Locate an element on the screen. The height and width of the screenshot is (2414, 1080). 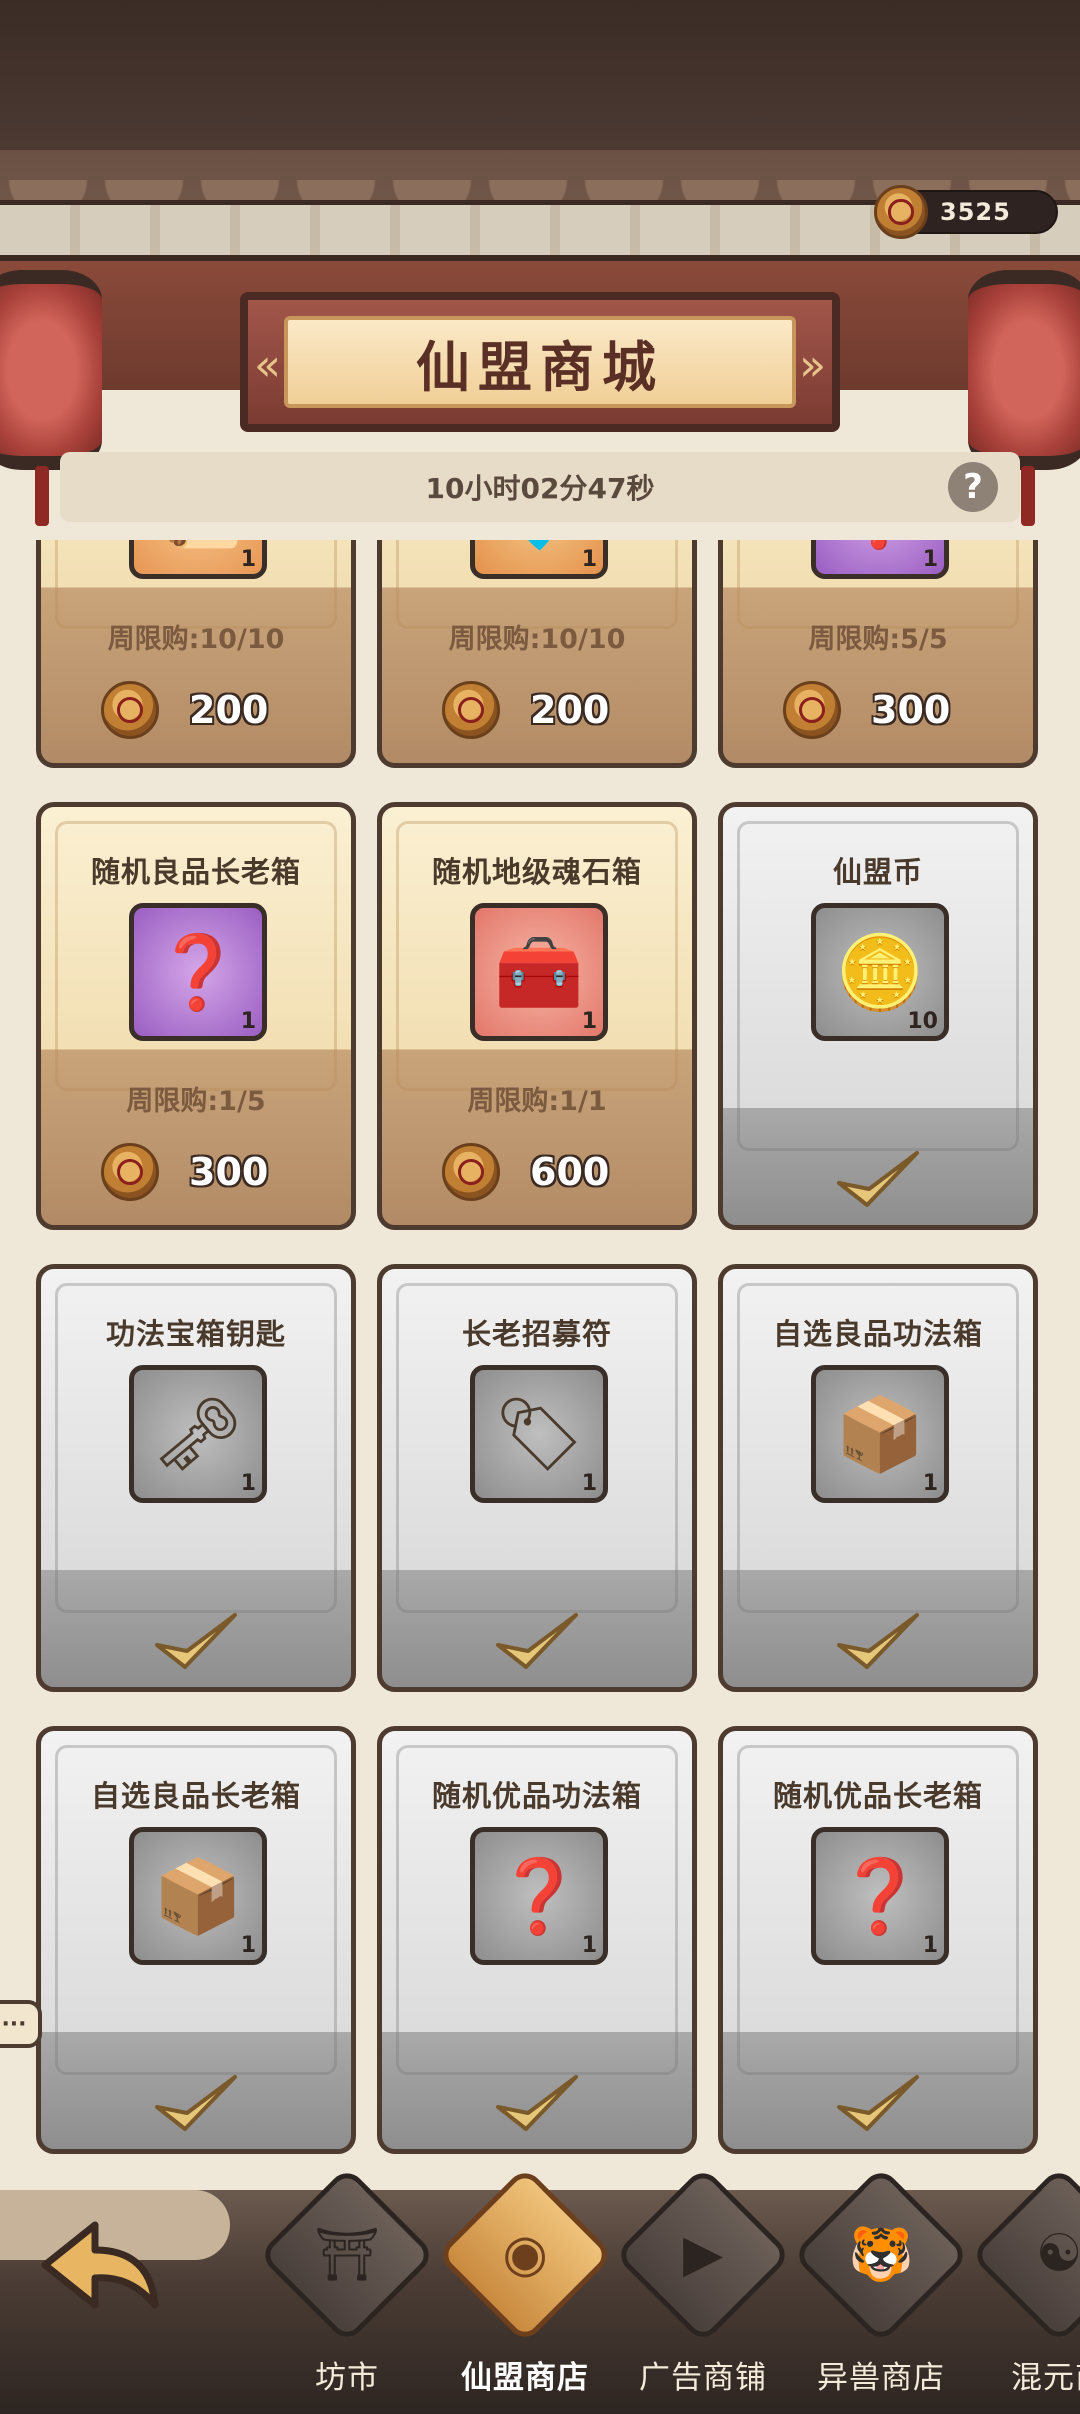
shop-item-card: 自选良品长老箱 📦 1 is located at coordinates (196, 1940).